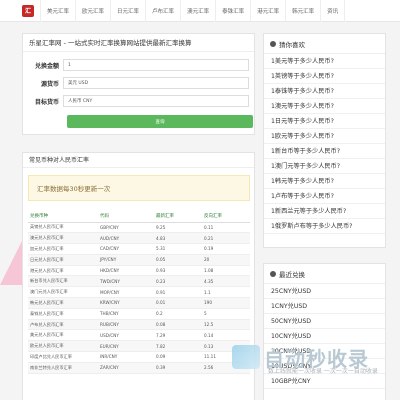 This screenshot has width=400, height=400. Describe the element at coordinates (160, 121) in the screenshot. I see `query-button: 查询` at that location.